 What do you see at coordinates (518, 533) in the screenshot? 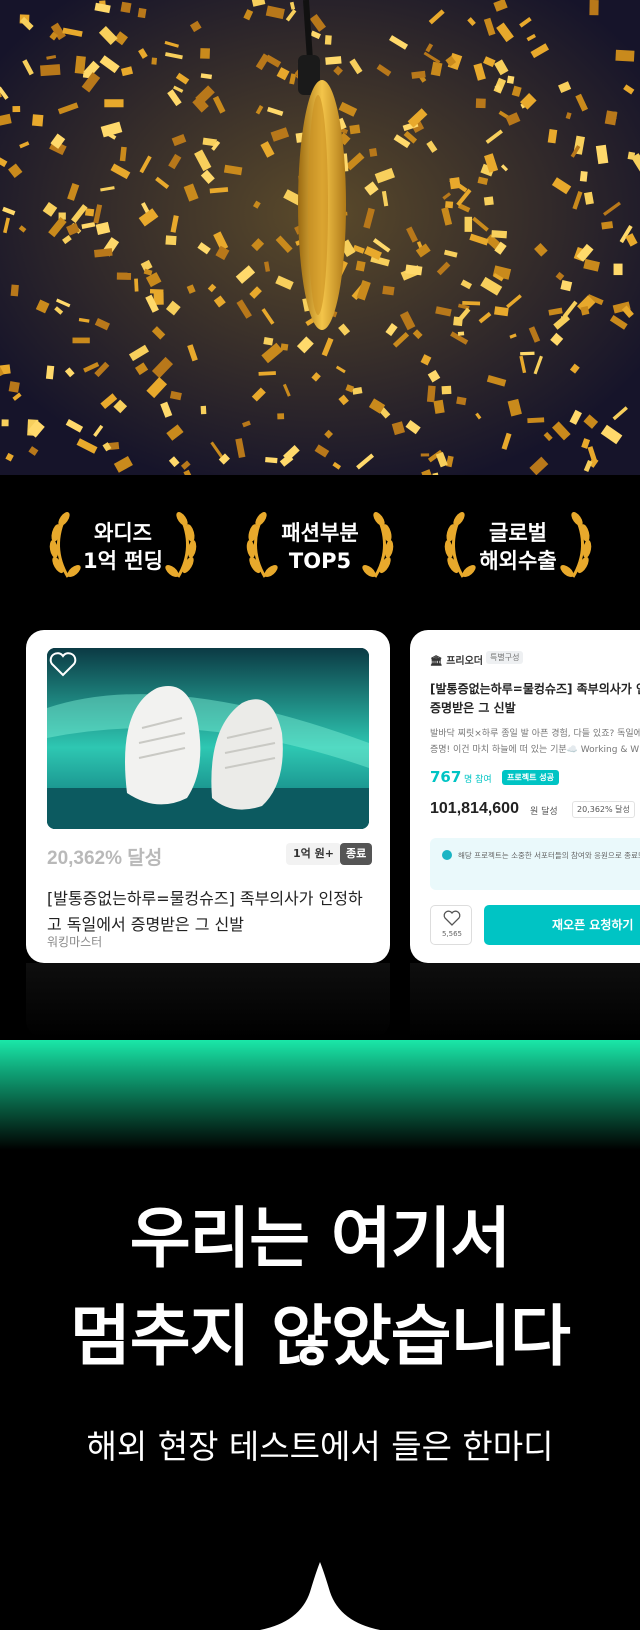
I see `award-line1: 글로벌` at bounding box center [518, 533].